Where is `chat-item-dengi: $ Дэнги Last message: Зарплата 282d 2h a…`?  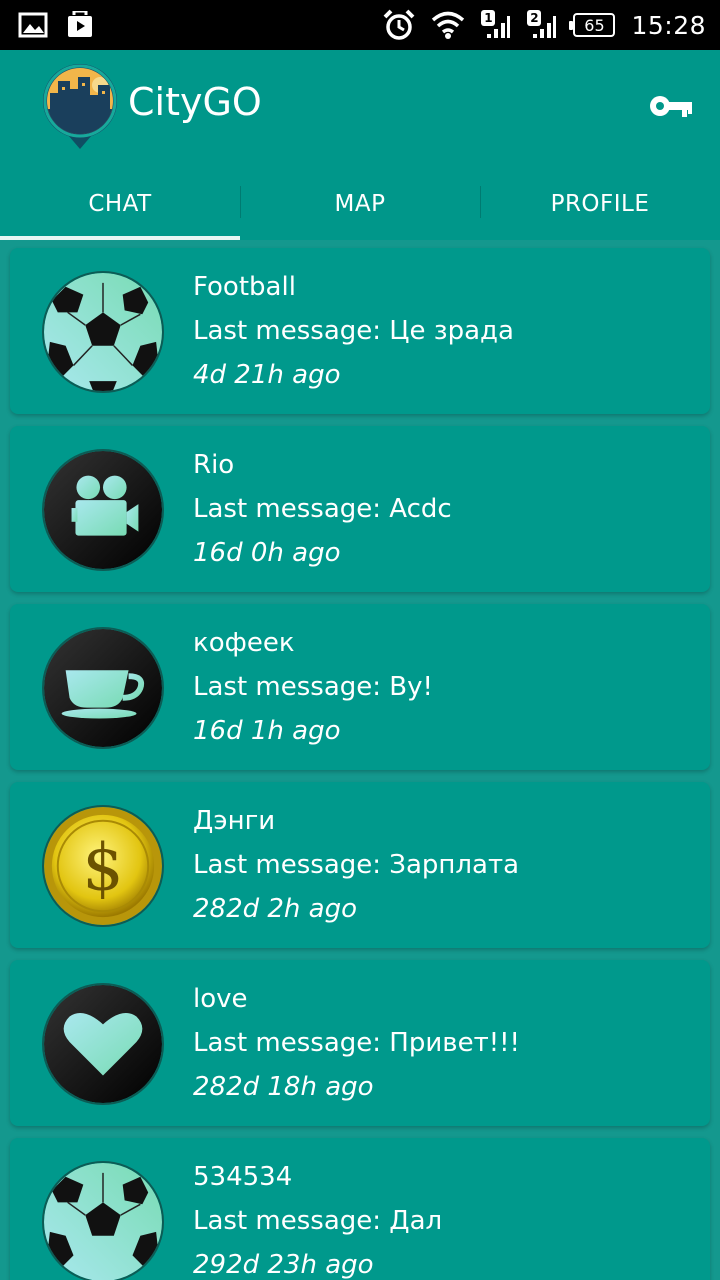
chat-item-dengi: $ Дэнги Last message: Зарплата 282d 2h a… is located at coordinates (360, 865).